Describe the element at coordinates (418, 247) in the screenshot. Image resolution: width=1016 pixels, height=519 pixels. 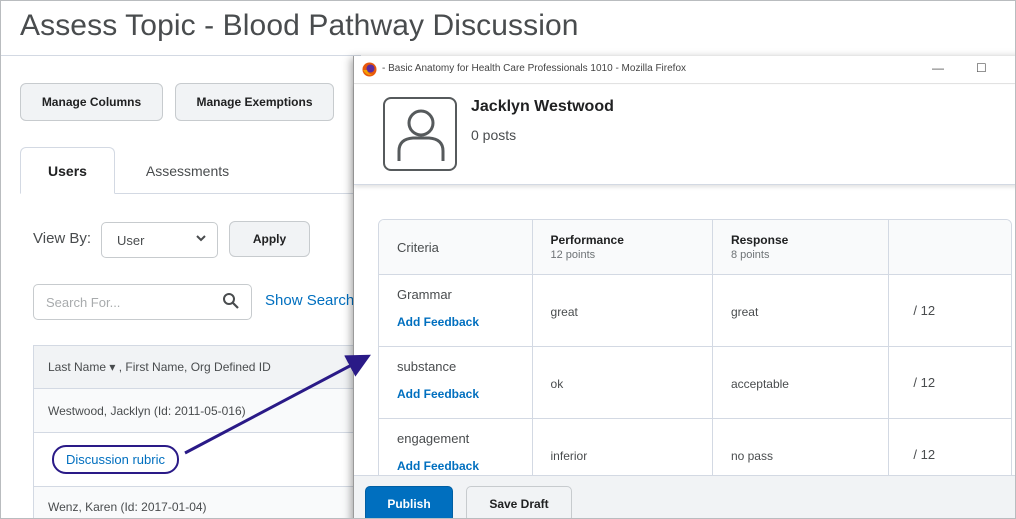
I see `criteria-header: Criteria` at that location.